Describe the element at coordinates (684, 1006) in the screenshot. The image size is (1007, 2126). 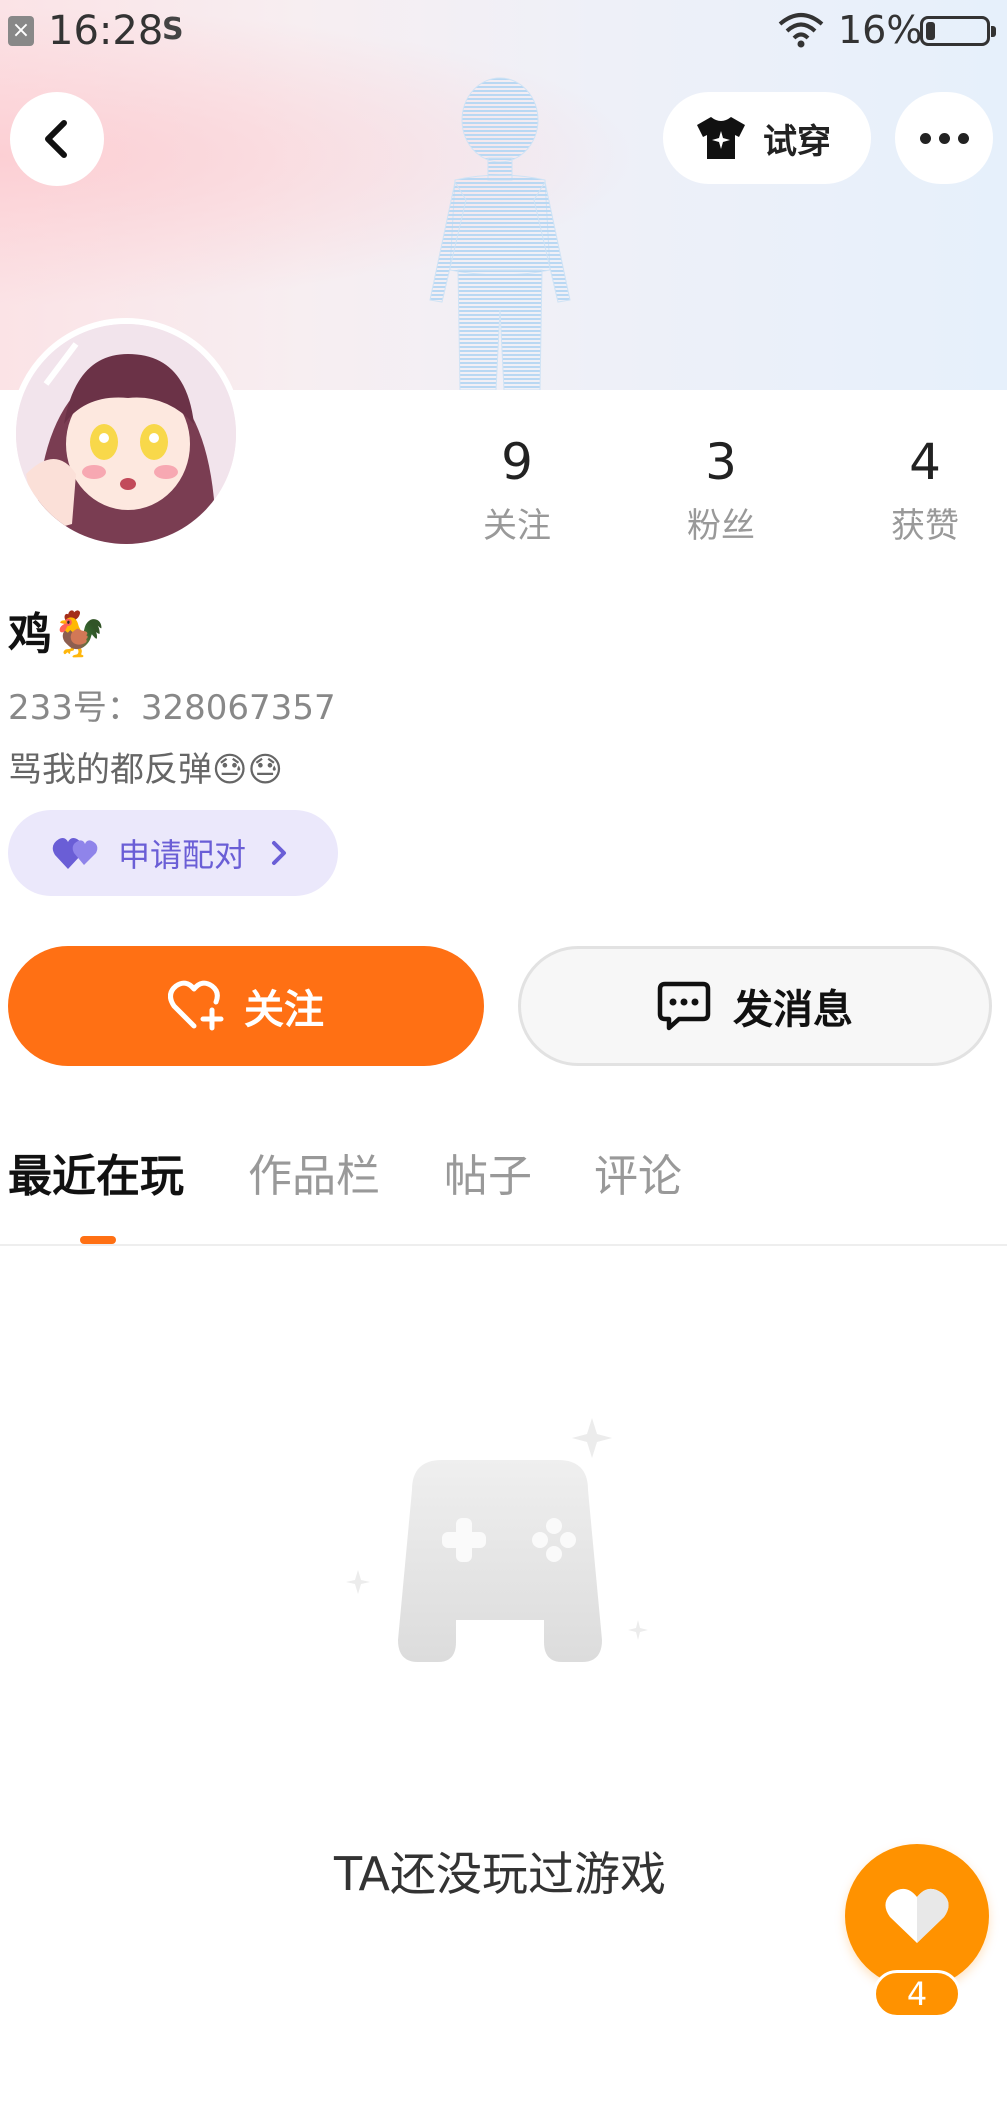
I see `chat-bubble-icon` at that location.